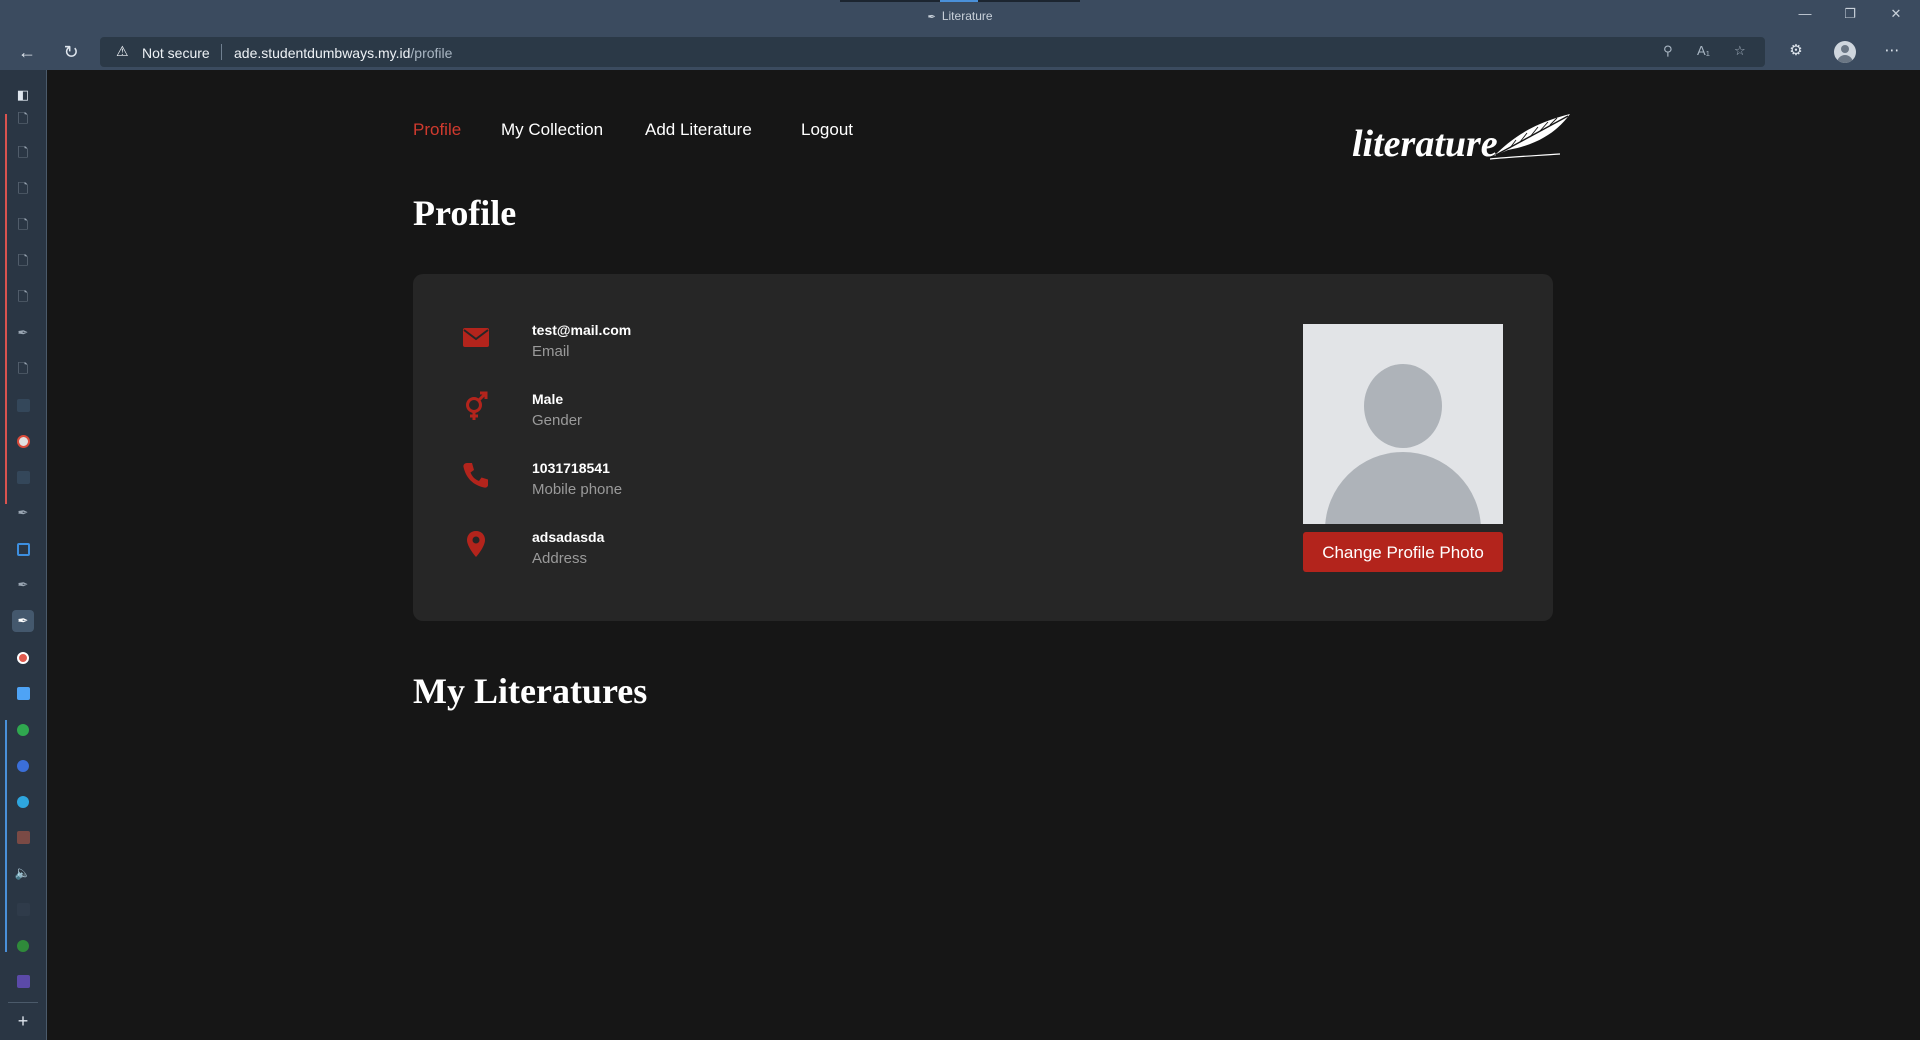  I want to click on site-logo: literature, so click(1462, 138).